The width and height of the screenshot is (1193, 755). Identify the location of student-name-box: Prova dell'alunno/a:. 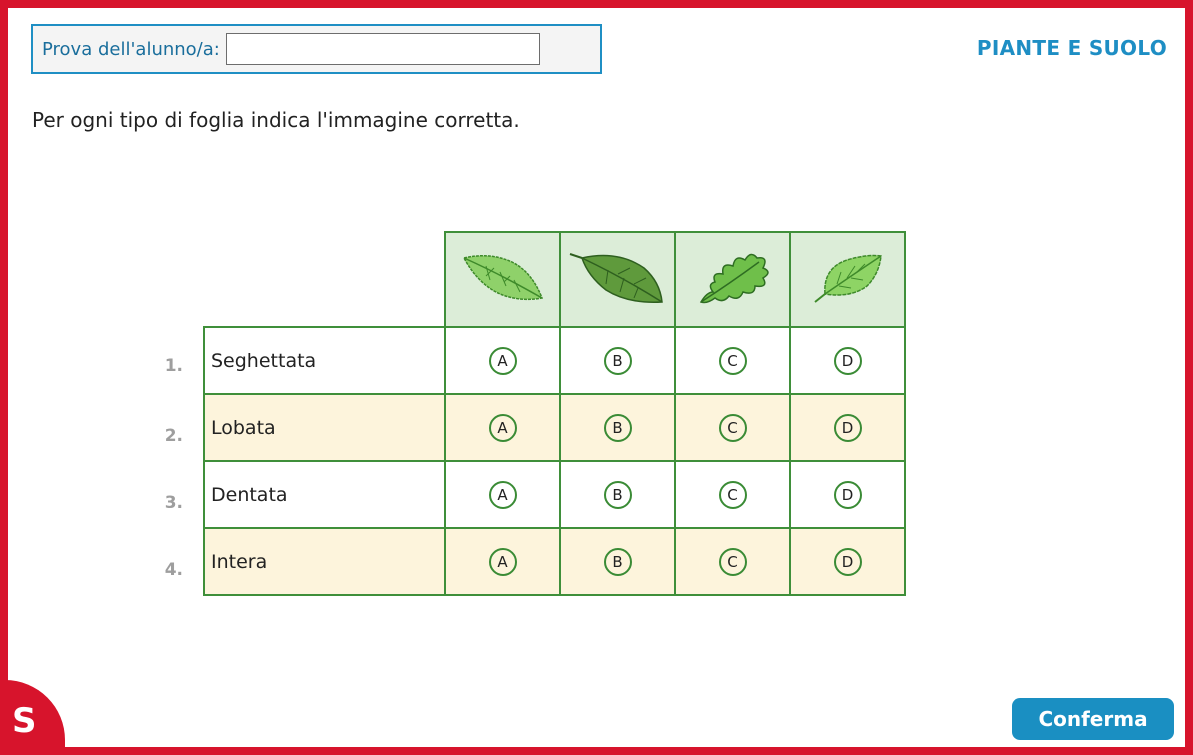
(316, 49).